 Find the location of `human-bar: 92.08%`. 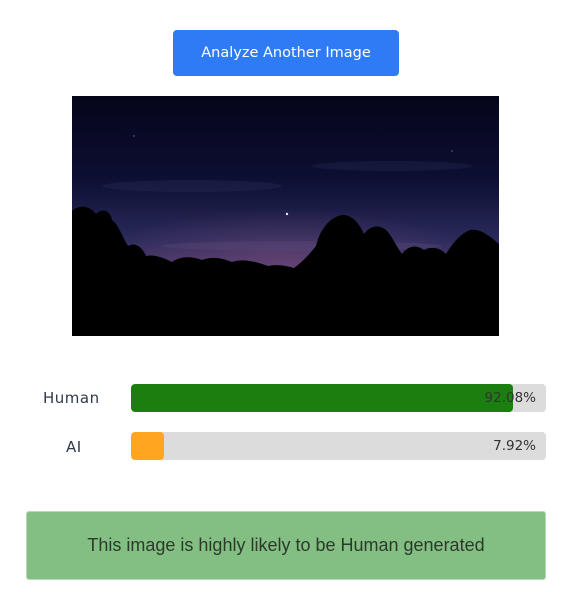

human-bar: 92.08% is located at coordinates (338, 398).